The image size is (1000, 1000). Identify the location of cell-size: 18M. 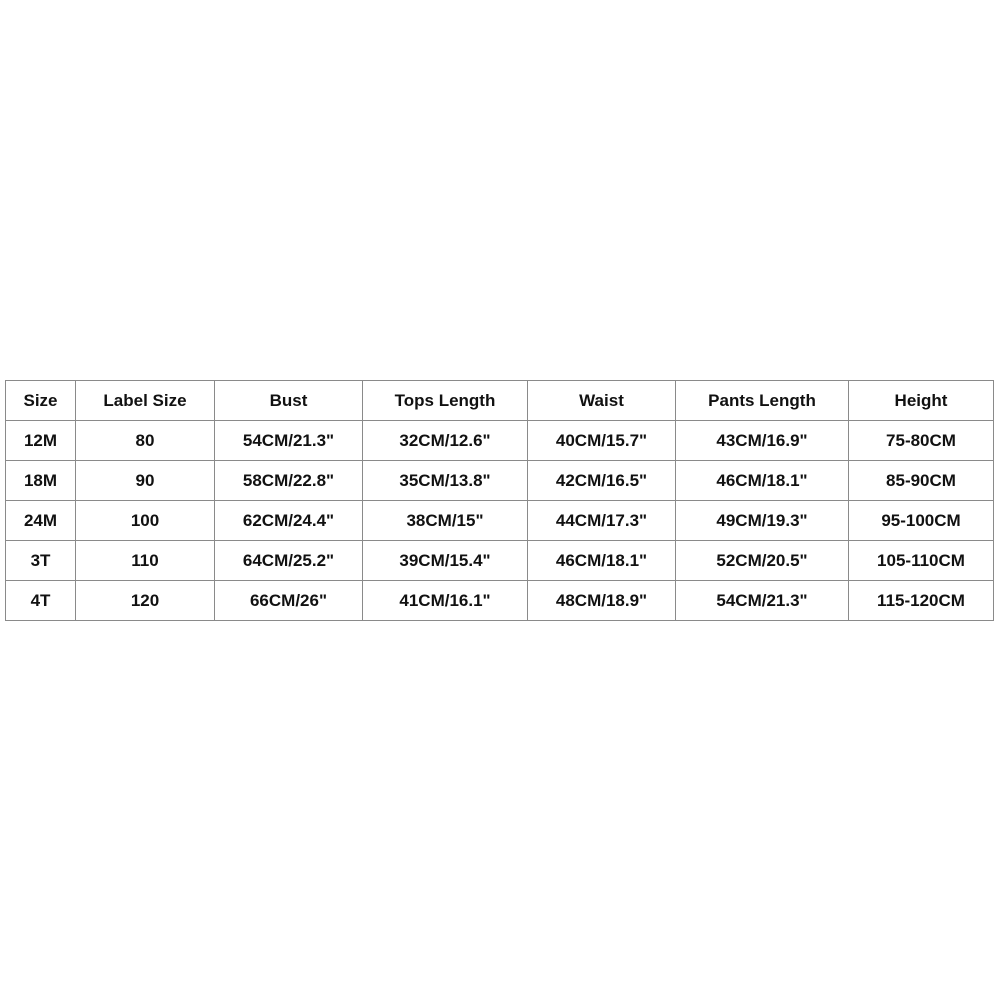
(40, 480).